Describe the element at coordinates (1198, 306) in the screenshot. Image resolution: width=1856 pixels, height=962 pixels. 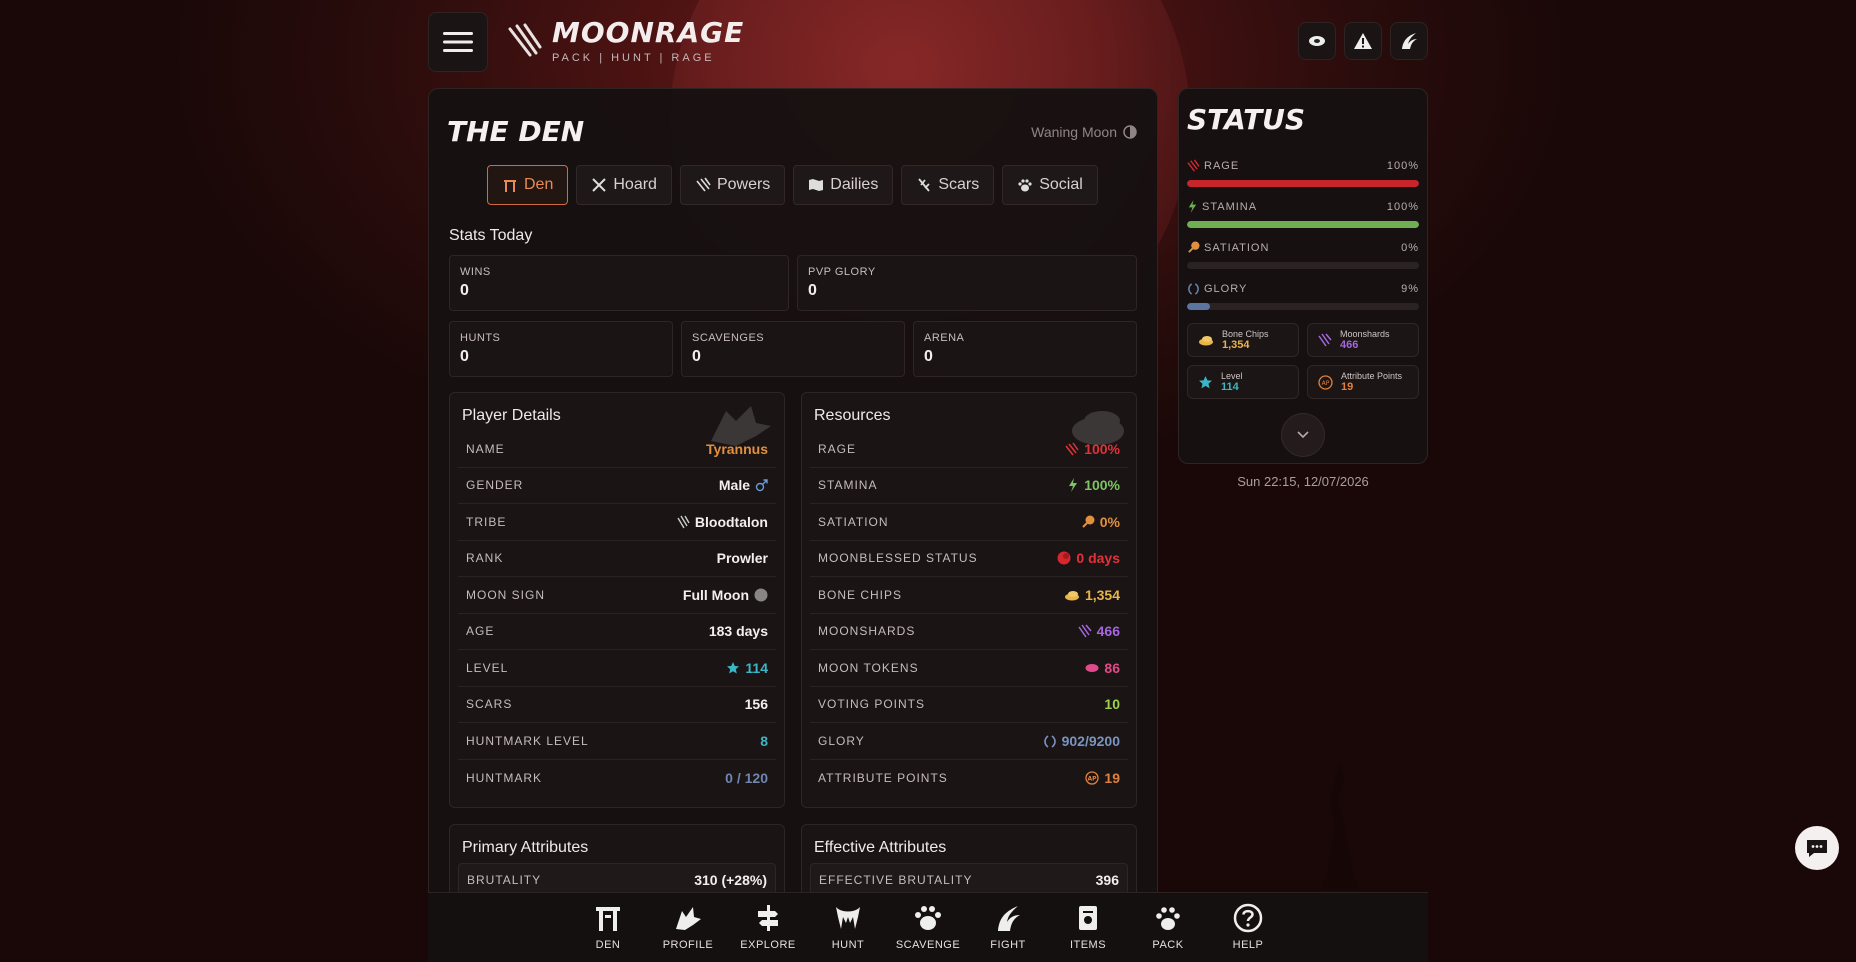
I see `glory-bar-fill` at that location.